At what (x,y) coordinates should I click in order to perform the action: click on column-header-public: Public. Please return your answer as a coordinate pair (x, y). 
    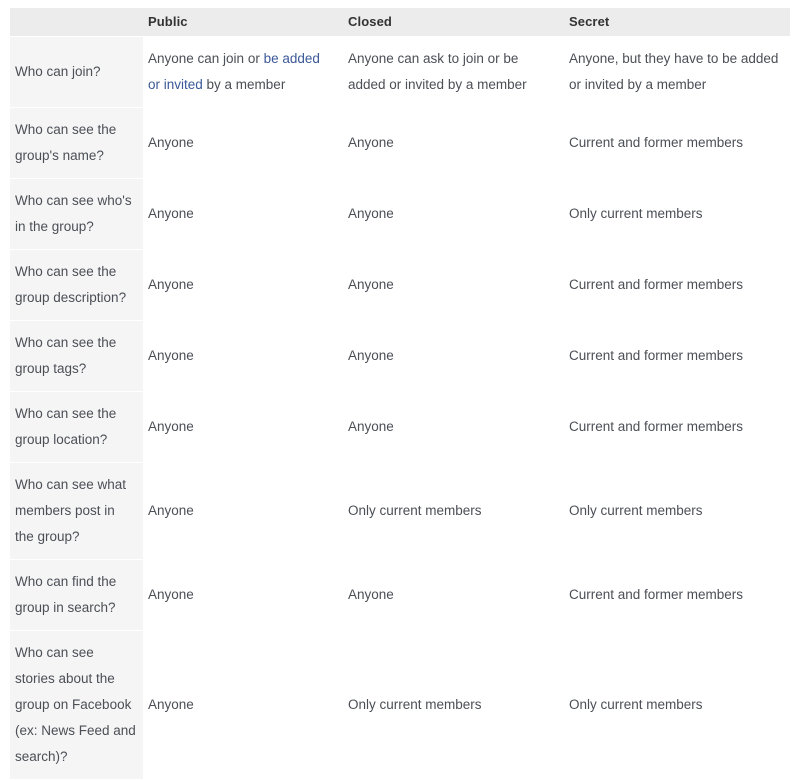
    Looking at the image, I should click on (243, 22).